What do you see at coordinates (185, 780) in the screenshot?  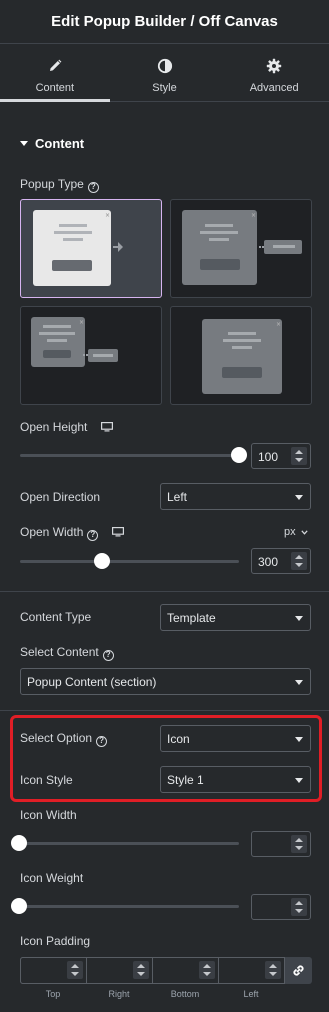 I see `icon-style-value: Style 1` at bounding box center [185, 780].